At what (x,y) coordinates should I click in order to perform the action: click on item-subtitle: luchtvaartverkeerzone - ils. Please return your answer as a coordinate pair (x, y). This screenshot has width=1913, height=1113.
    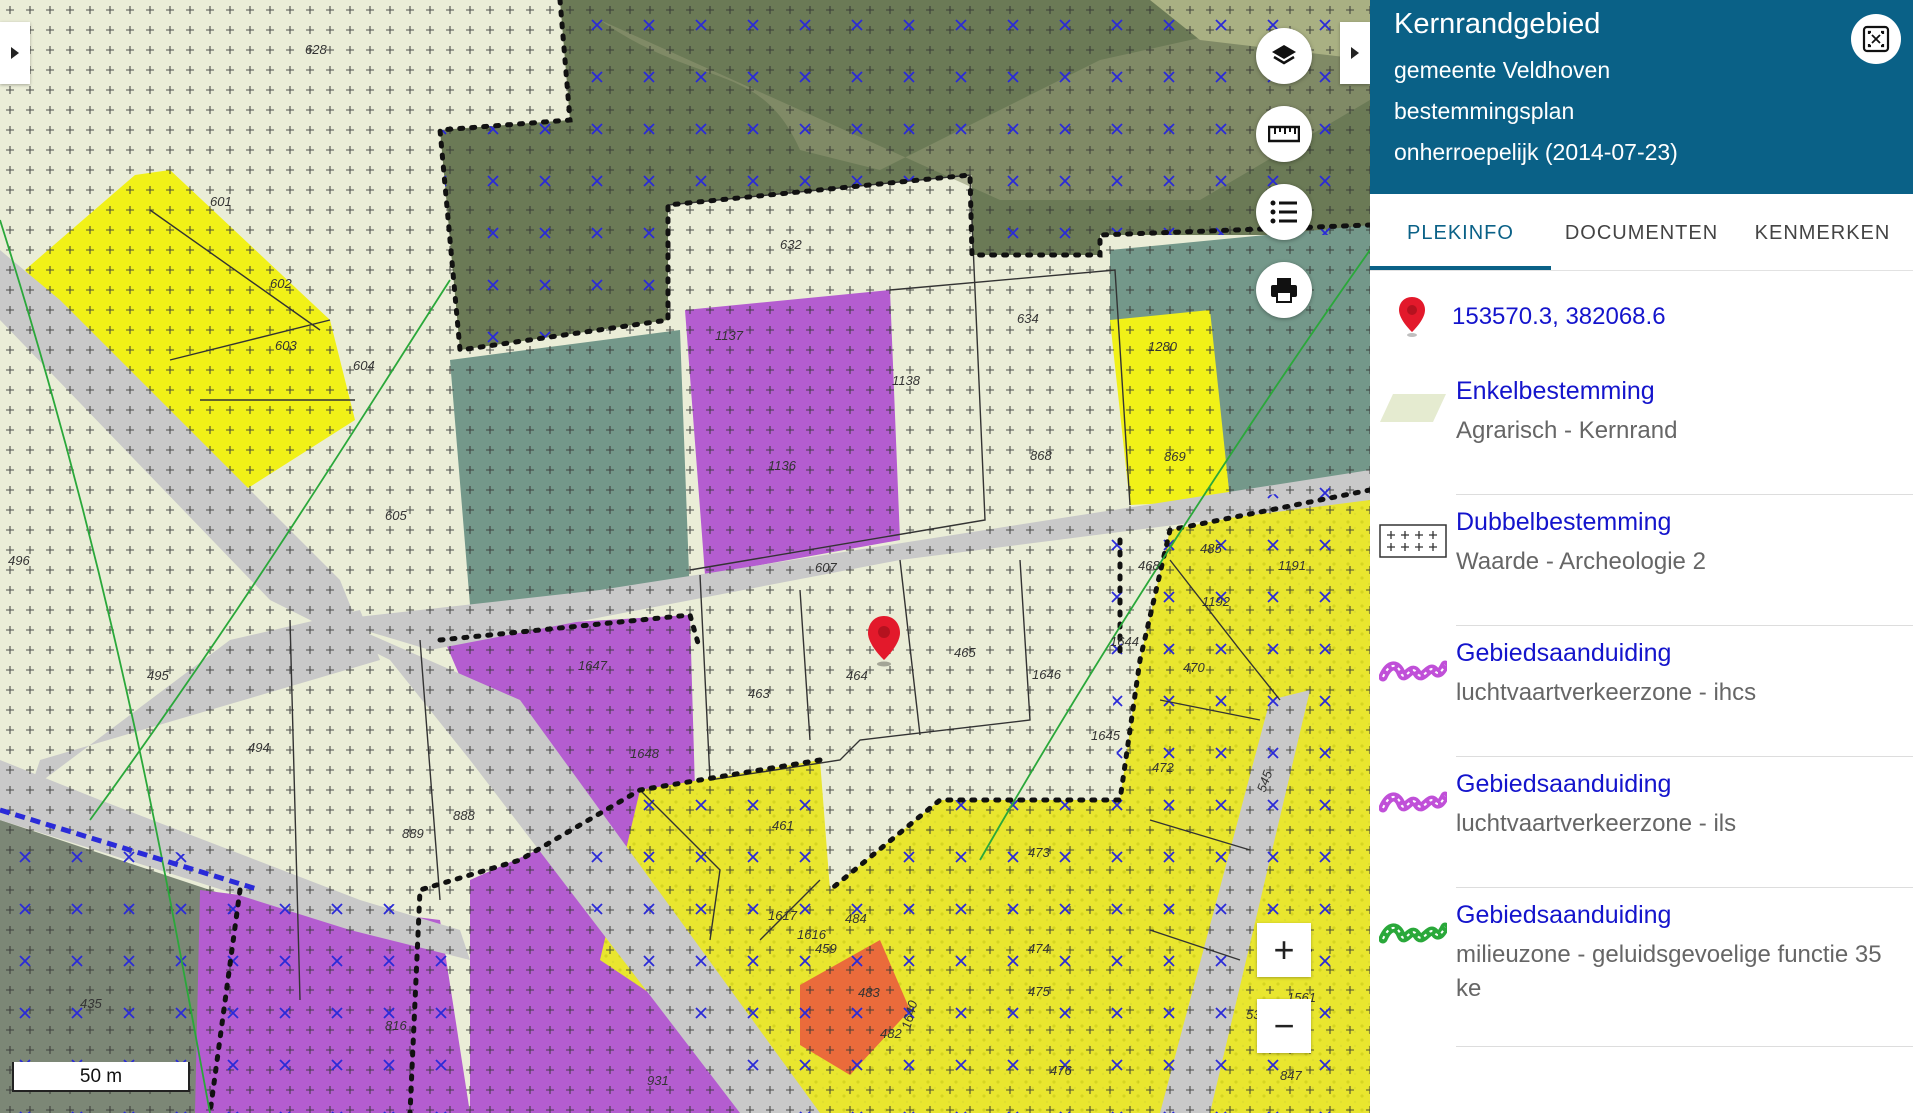
    Looking at the image, I should click on (1596, 823).